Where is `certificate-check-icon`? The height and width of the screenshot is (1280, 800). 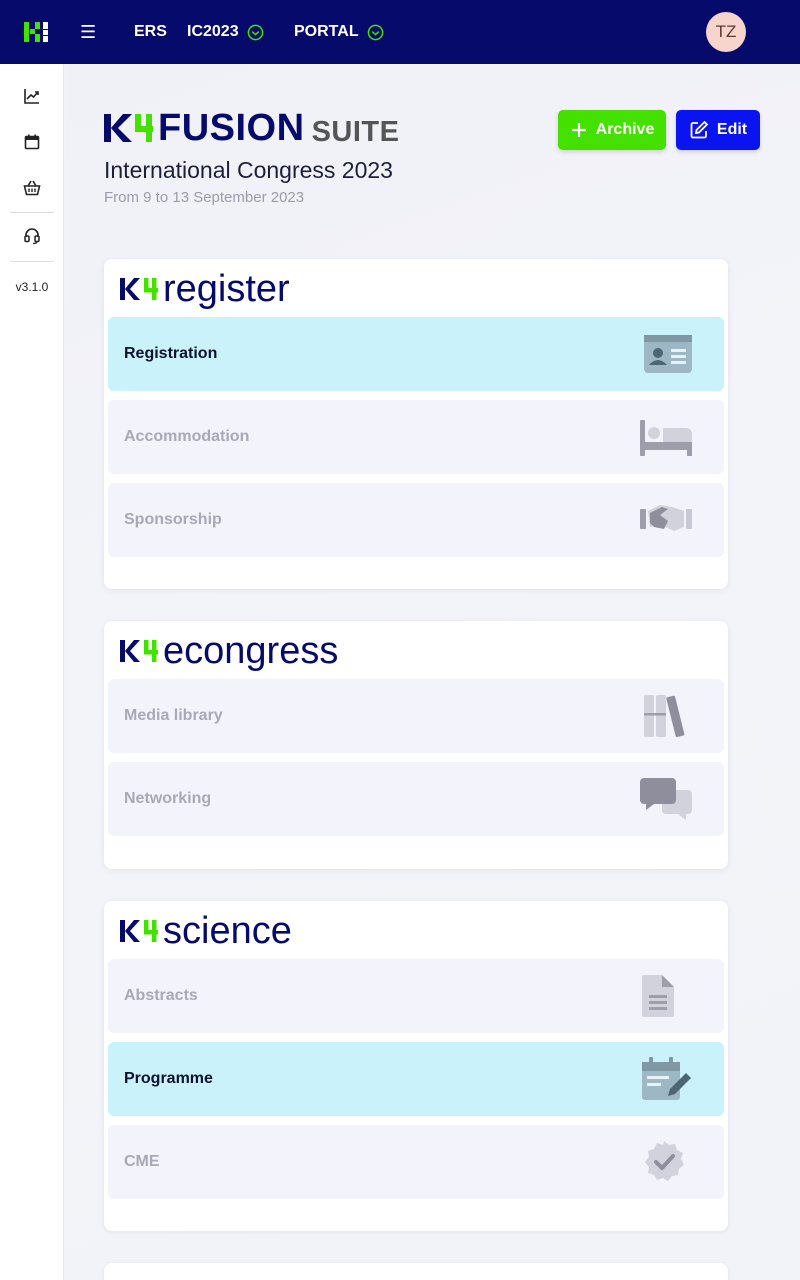
certificate-check-icon is located at coordinates (664, 1161).